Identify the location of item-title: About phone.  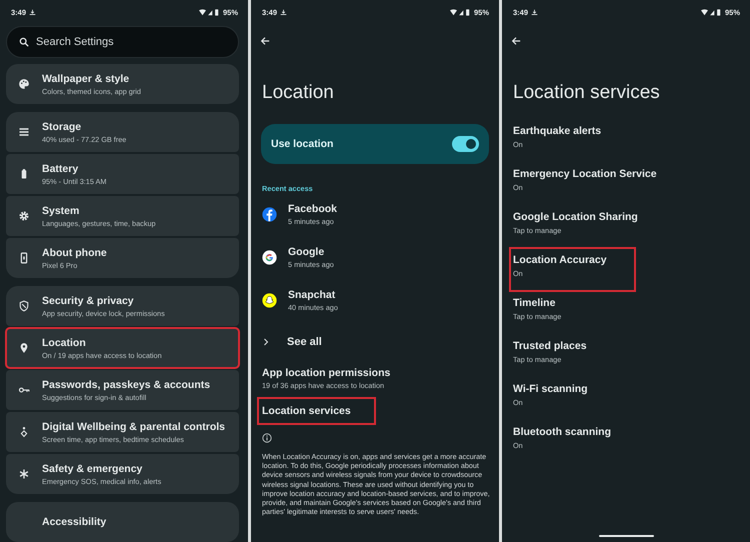
(74, 252).